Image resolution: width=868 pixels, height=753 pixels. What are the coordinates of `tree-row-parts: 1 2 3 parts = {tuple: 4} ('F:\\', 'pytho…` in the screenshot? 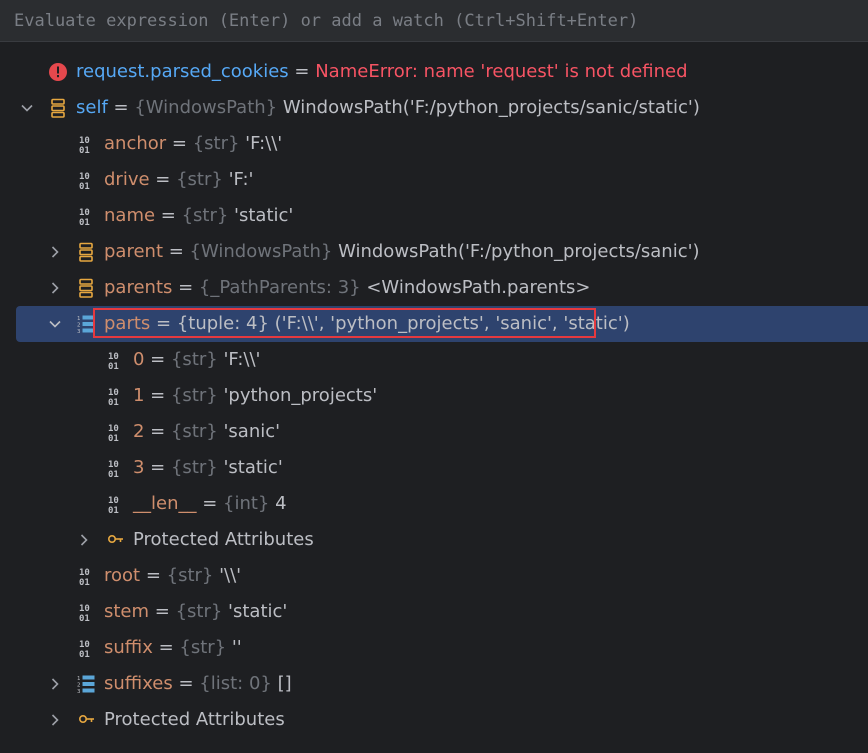 It's located at (434, 324).